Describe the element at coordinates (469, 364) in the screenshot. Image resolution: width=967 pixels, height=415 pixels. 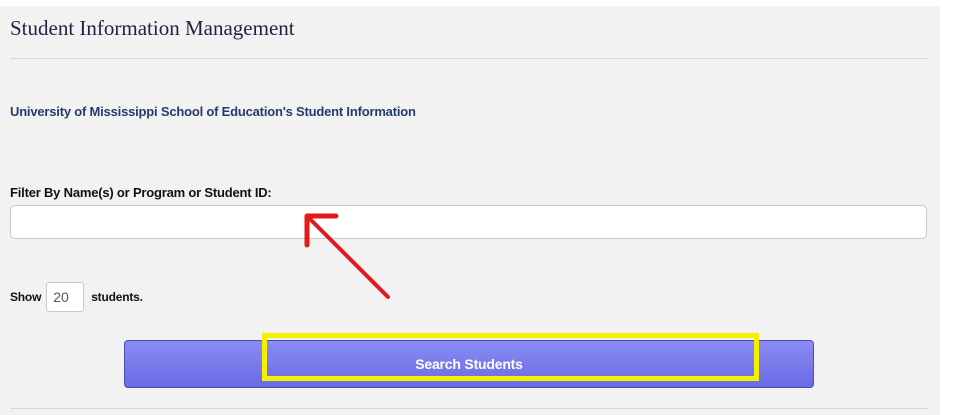
I see `search-students-button: Search Students` at that location.